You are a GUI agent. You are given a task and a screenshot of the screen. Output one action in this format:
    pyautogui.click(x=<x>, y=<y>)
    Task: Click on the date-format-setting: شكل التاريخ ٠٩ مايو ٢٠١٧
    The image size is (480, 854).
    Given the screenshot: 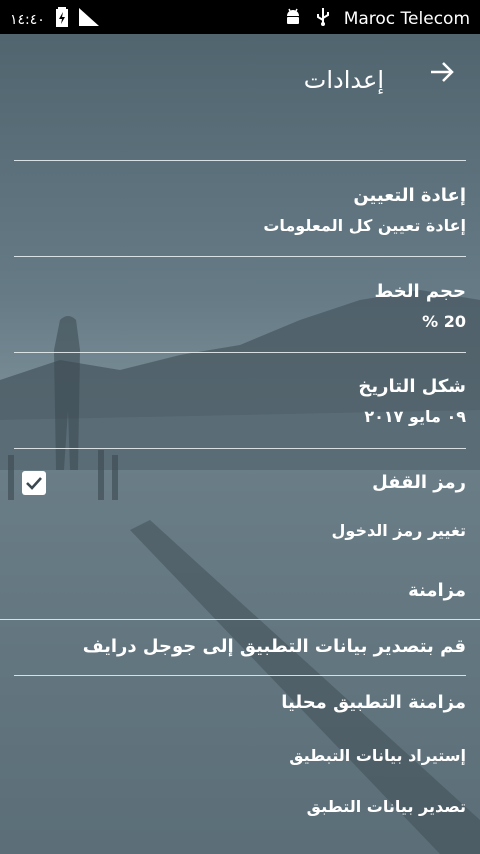 What is the action you would take?
    pyautogui.click(x=412, y=401)
    